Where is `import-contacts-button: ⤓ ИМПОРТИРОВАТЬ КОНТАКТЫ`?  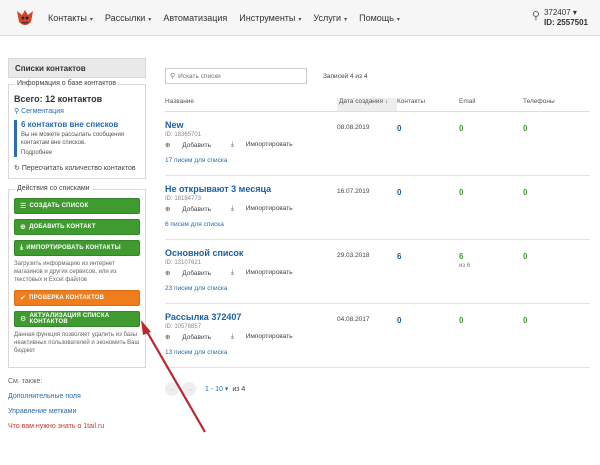
import-contacts-button: ⤓ ИМПОРТИРОВАТЬ КОНТАКТЫ is located at coordinates (77, 248).